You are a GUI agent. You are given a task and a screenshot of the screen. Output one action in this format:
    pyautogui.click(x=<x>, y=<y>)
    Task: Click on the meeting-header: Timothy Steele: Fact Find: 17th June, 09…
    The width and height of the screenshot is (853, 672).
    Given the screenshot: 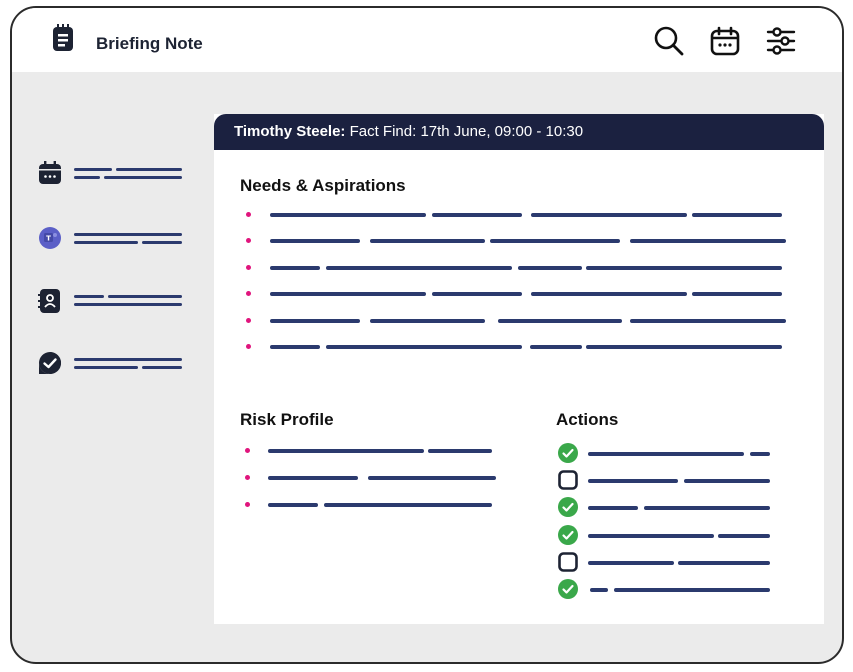 What is the action you would take?
    pyautogui.click(x=519, y=132)
    